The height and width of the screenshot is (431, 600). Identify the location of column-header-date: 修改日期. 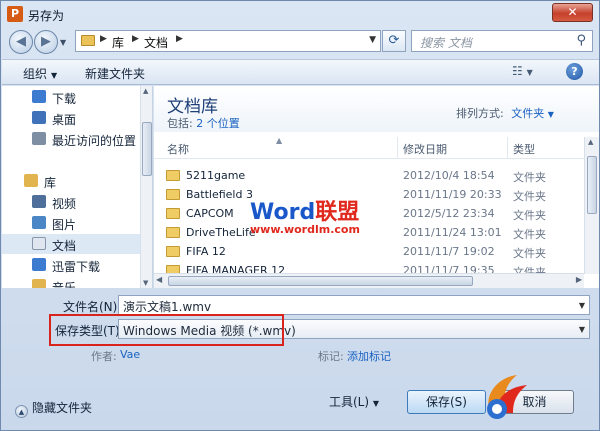
(425, 149).